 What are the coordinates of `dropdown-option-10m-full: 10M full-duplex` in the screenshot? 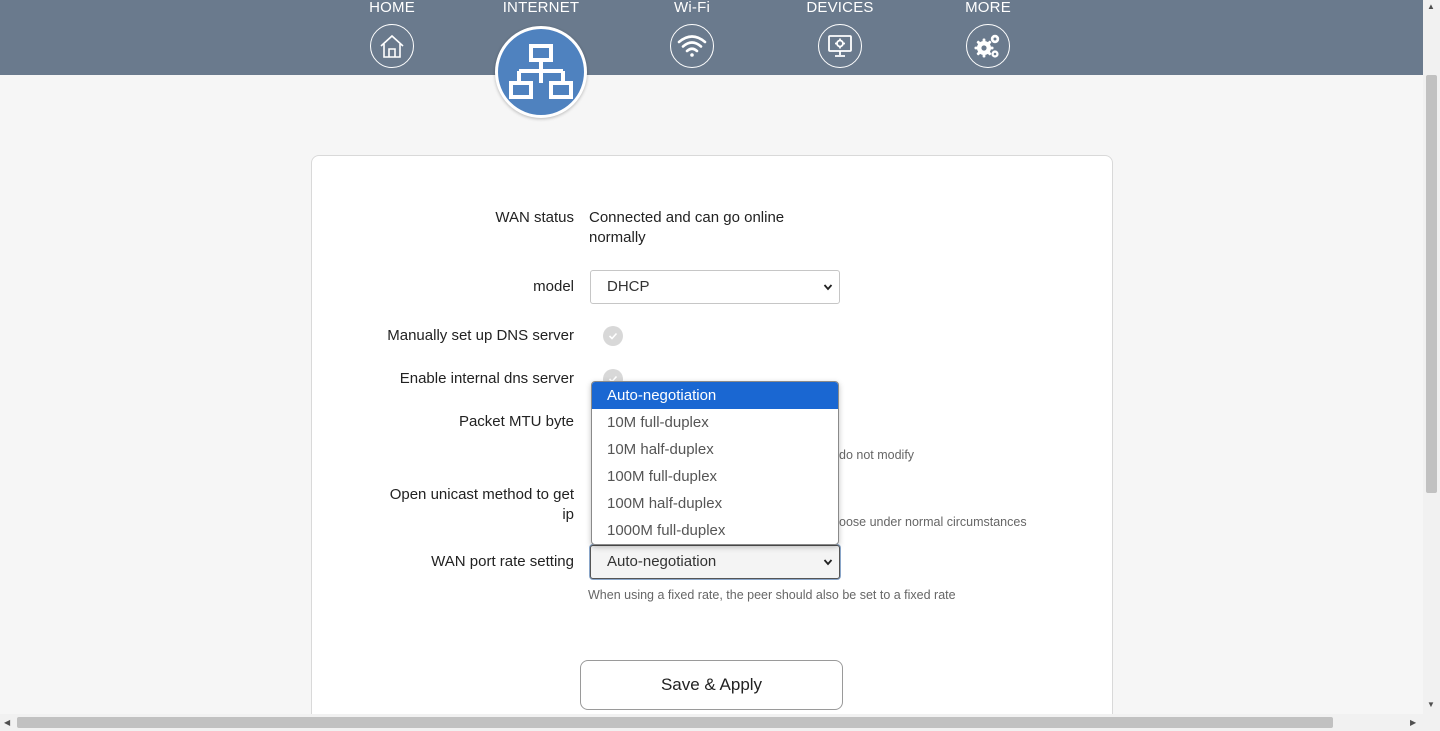 It's located at (715, 422).